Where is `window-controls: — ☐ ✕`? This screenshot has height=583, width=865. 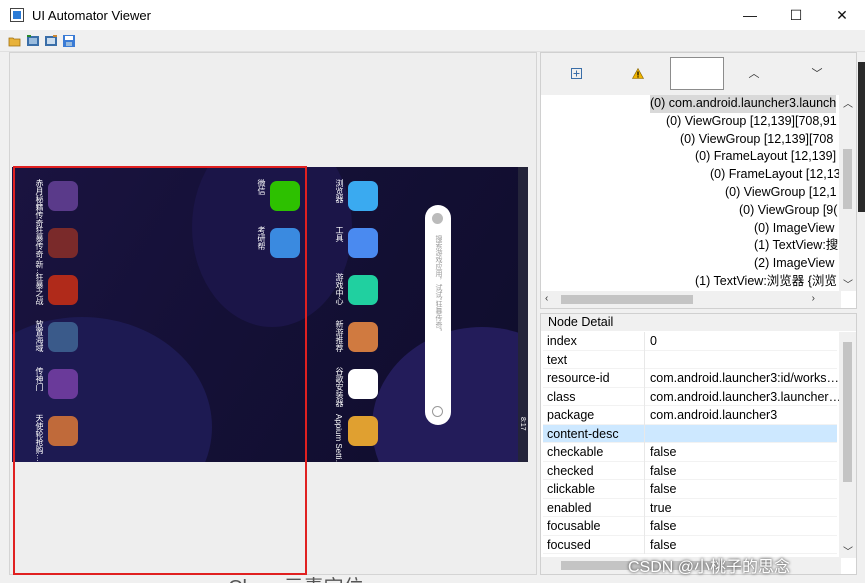 window-controls: — ☐ ✕ is located at coordinates (796, 15).